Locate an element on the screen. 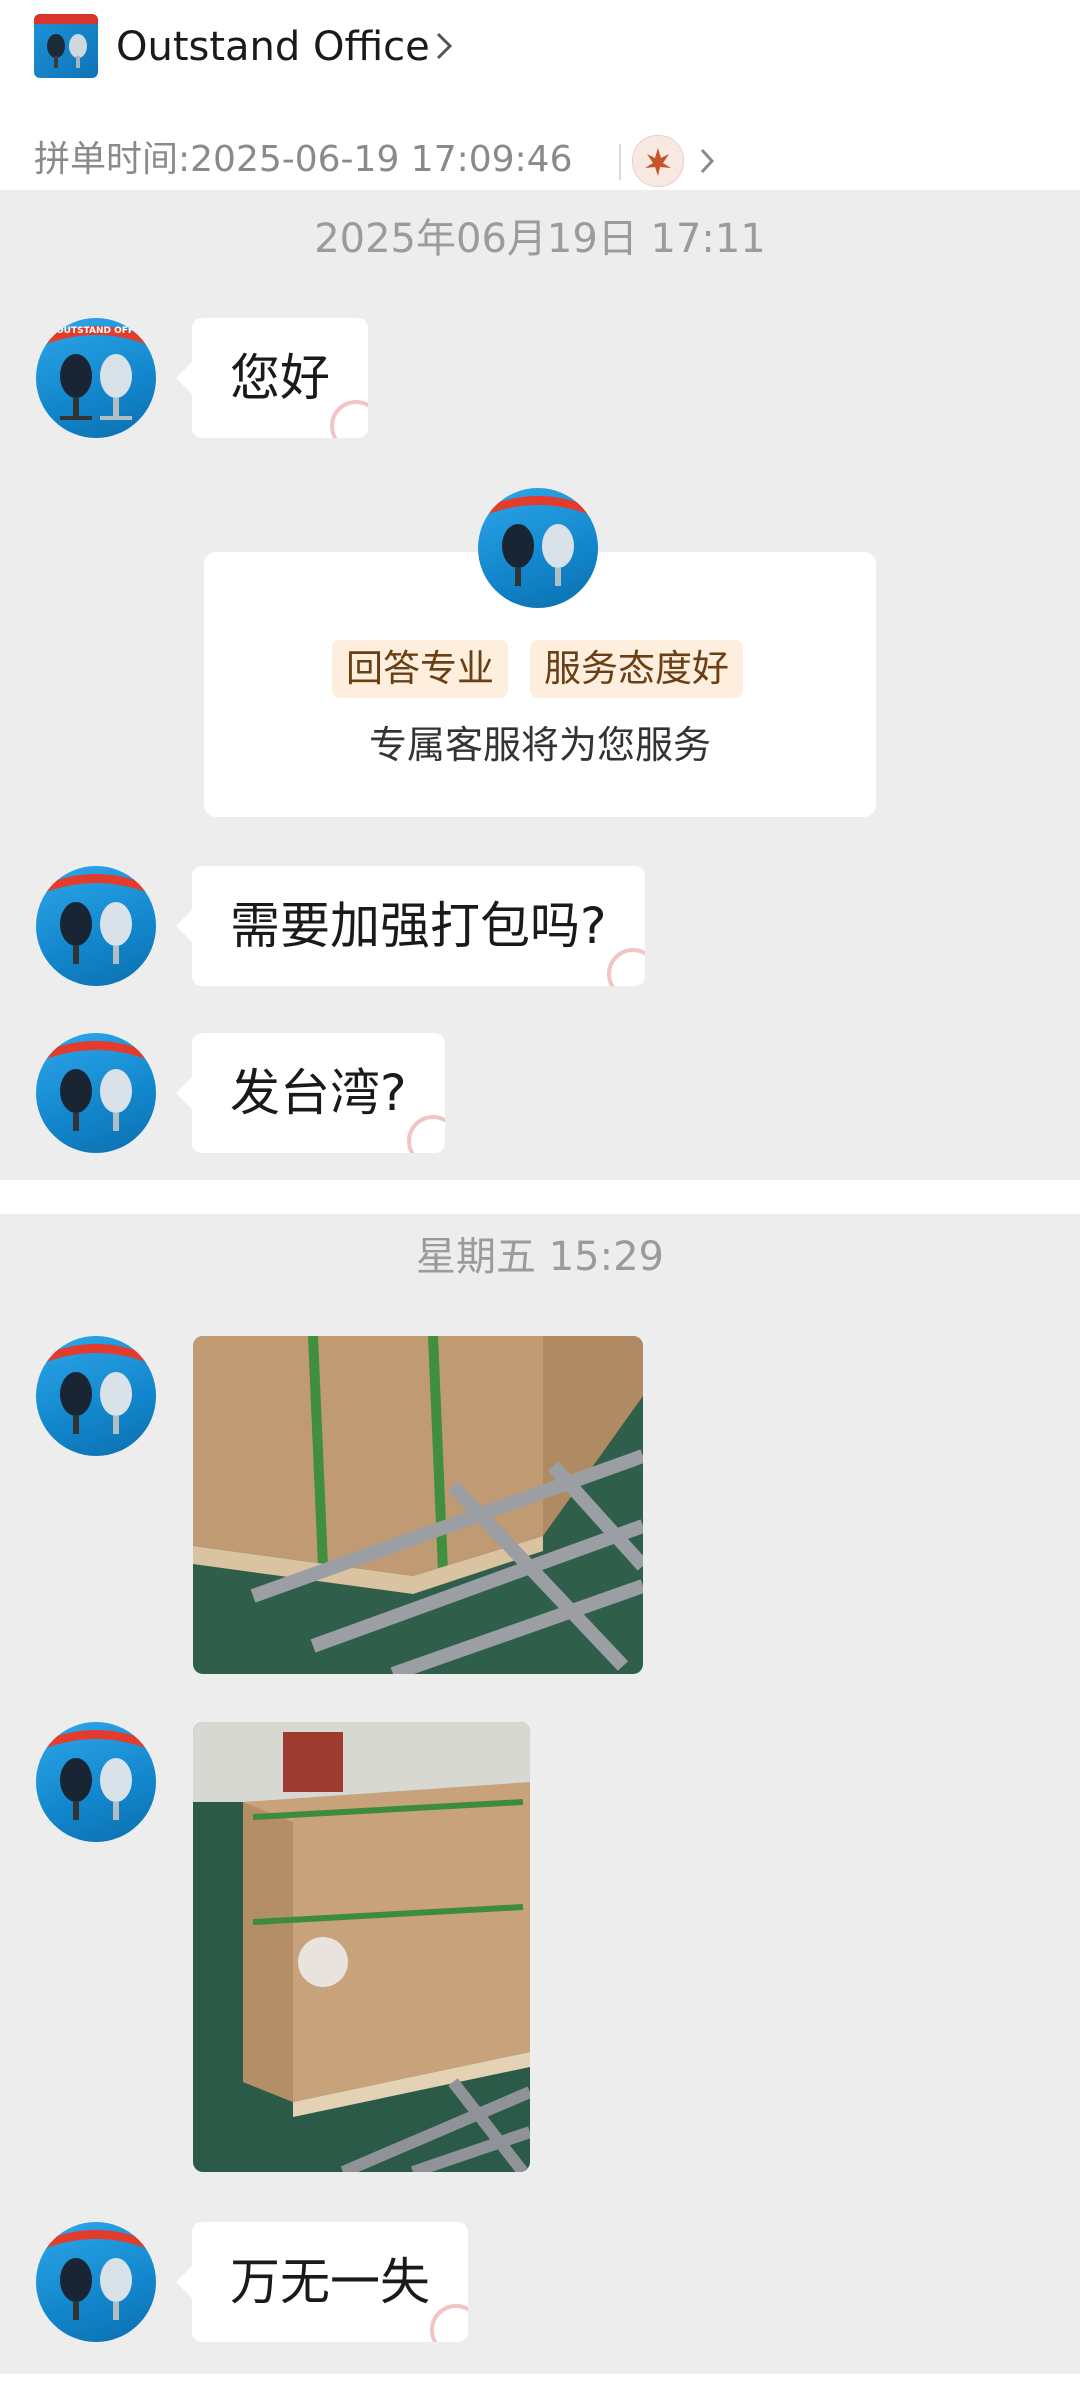  product-icon is located at coordinates (658, 162).